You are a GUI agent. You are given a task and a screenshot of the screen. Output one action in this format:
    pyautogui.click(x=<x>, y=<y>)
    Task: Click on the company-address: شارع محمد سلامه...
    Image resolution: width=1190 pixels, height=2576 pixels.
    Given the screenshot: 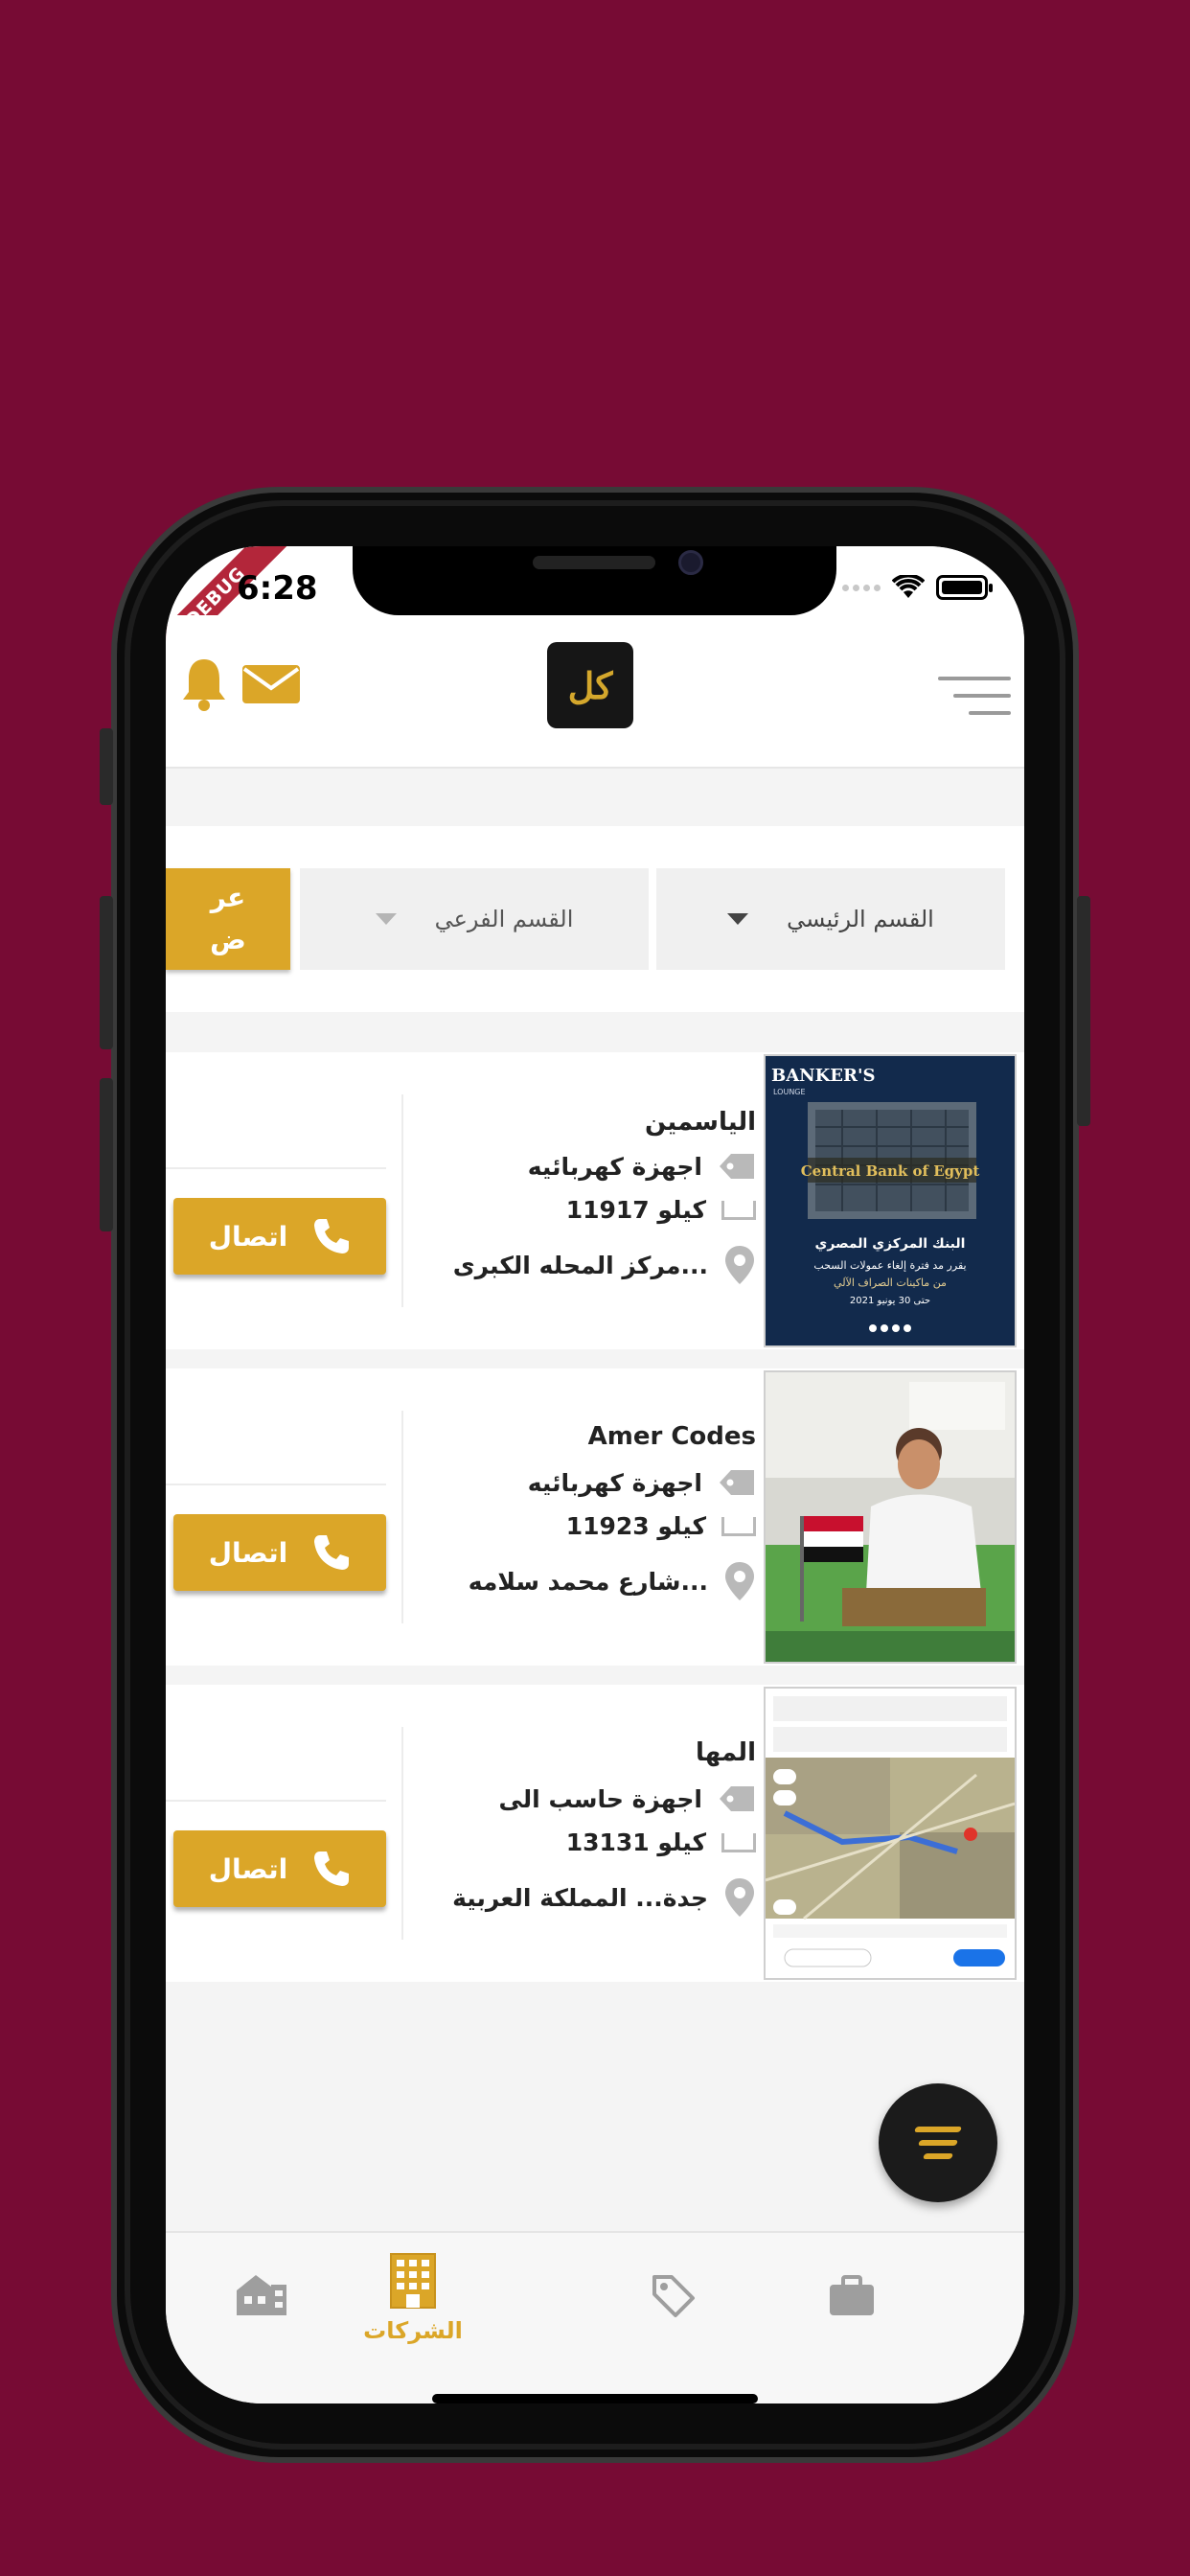 What is the action you would take?
    pyautogui.click(x=588, y=1581)
    